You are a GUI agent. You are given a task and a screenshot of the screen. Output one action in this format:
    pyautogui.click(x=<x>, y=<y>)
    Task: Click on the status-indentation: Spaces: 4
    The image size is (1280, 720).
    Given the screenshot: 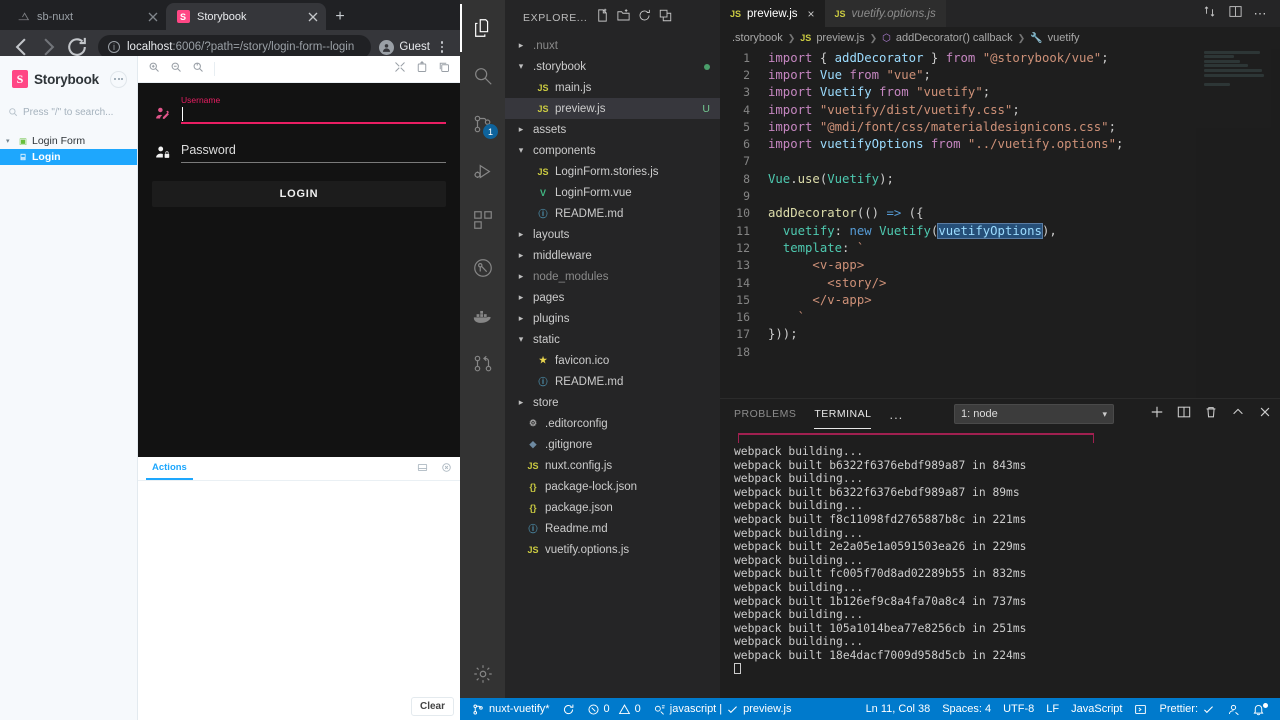 What is the action you would take?
    pyautogui.click(x=966, y=709)
    